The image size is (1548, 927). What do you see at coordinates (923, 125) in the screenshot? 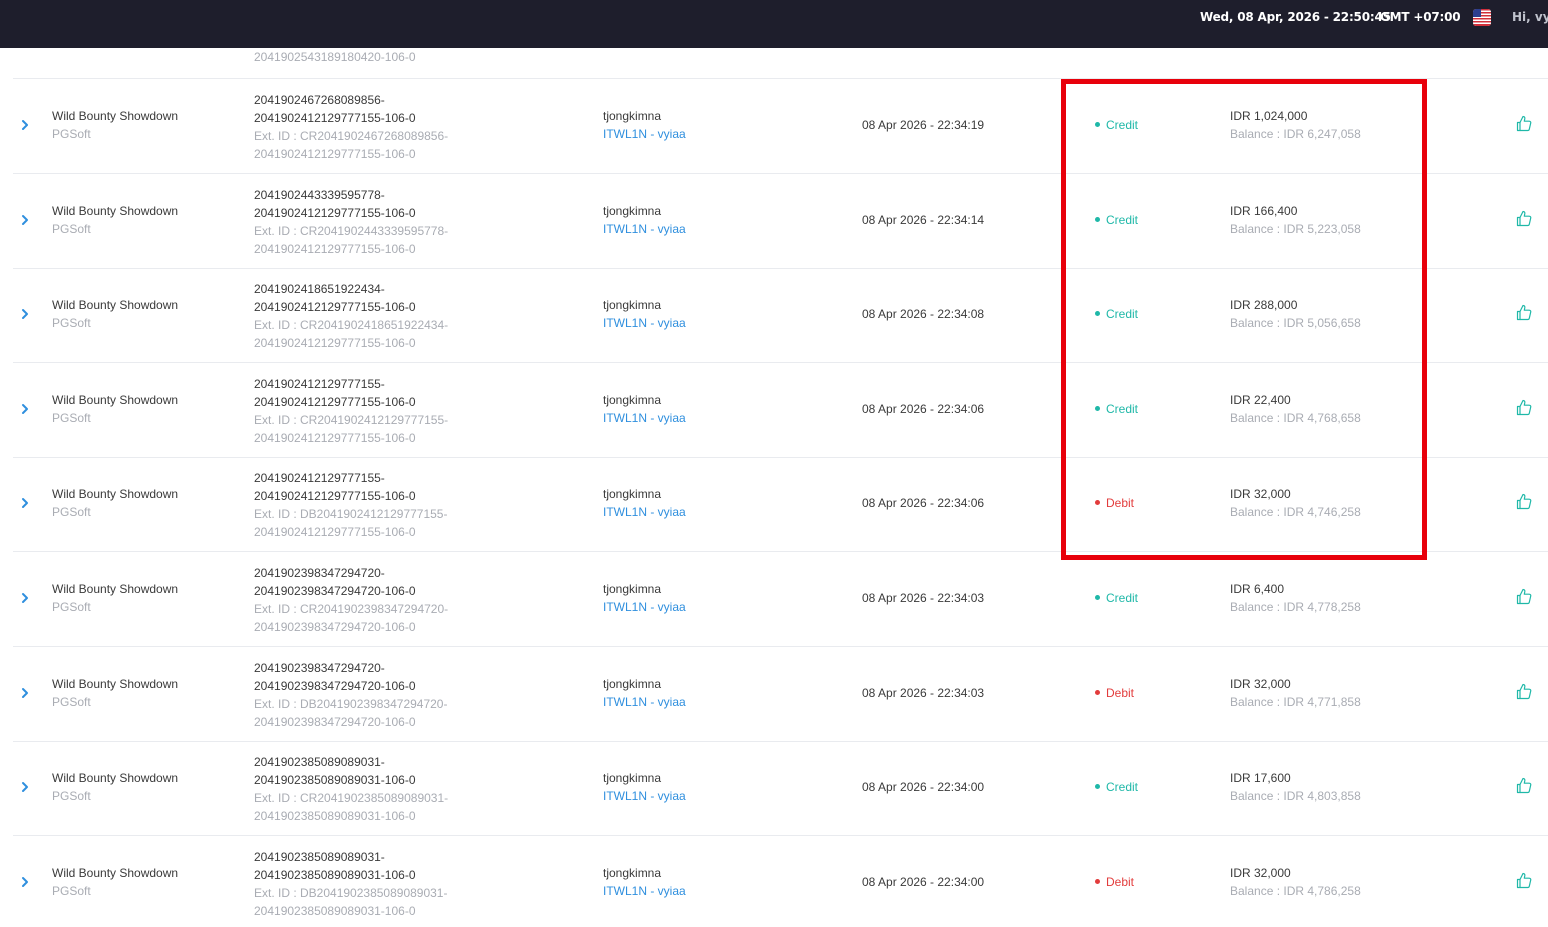
I see `transaction-time: 08 Apr 2026 - 22:34:19` at bounding box center [923, 125].